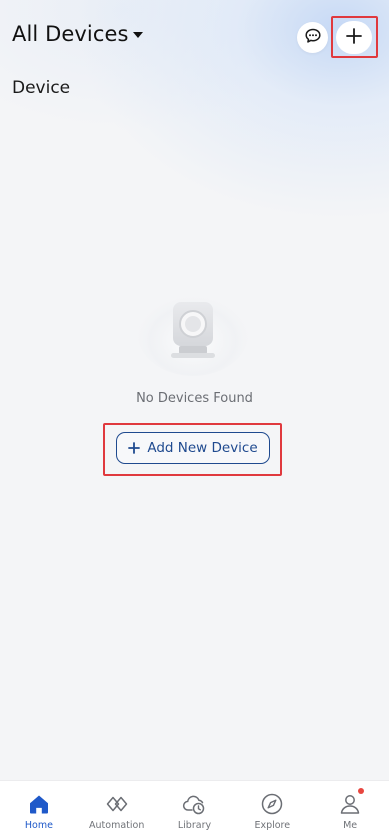  I want to click on tab-label-home: Home, so click(38, 825).